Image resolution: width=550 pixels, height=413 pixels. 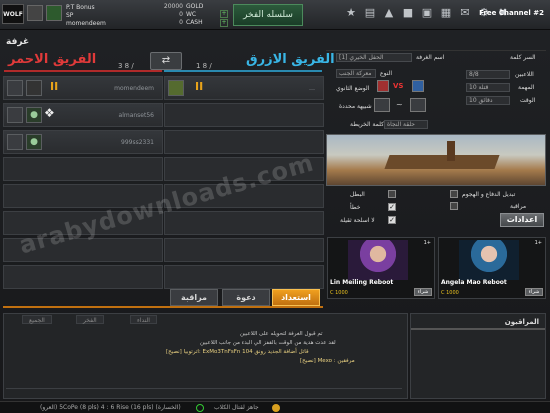 I want to click on settings-divider, so click(x=436, y=50).